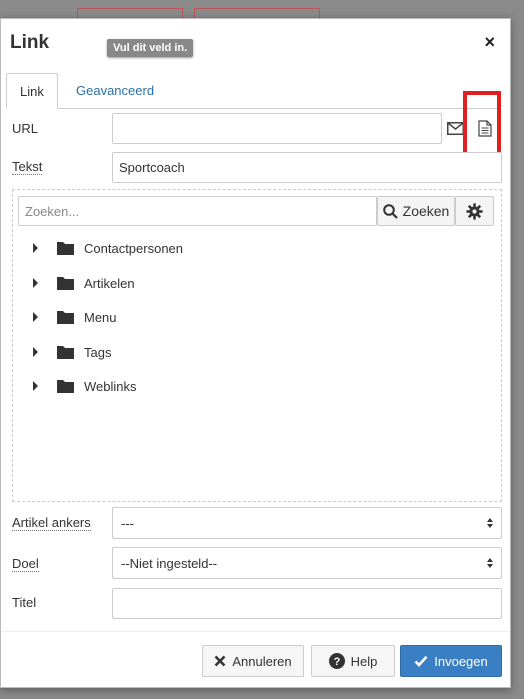  Describe the element at coordinates (482, 126) in the screenshot. I see `highlight-box` at that location.